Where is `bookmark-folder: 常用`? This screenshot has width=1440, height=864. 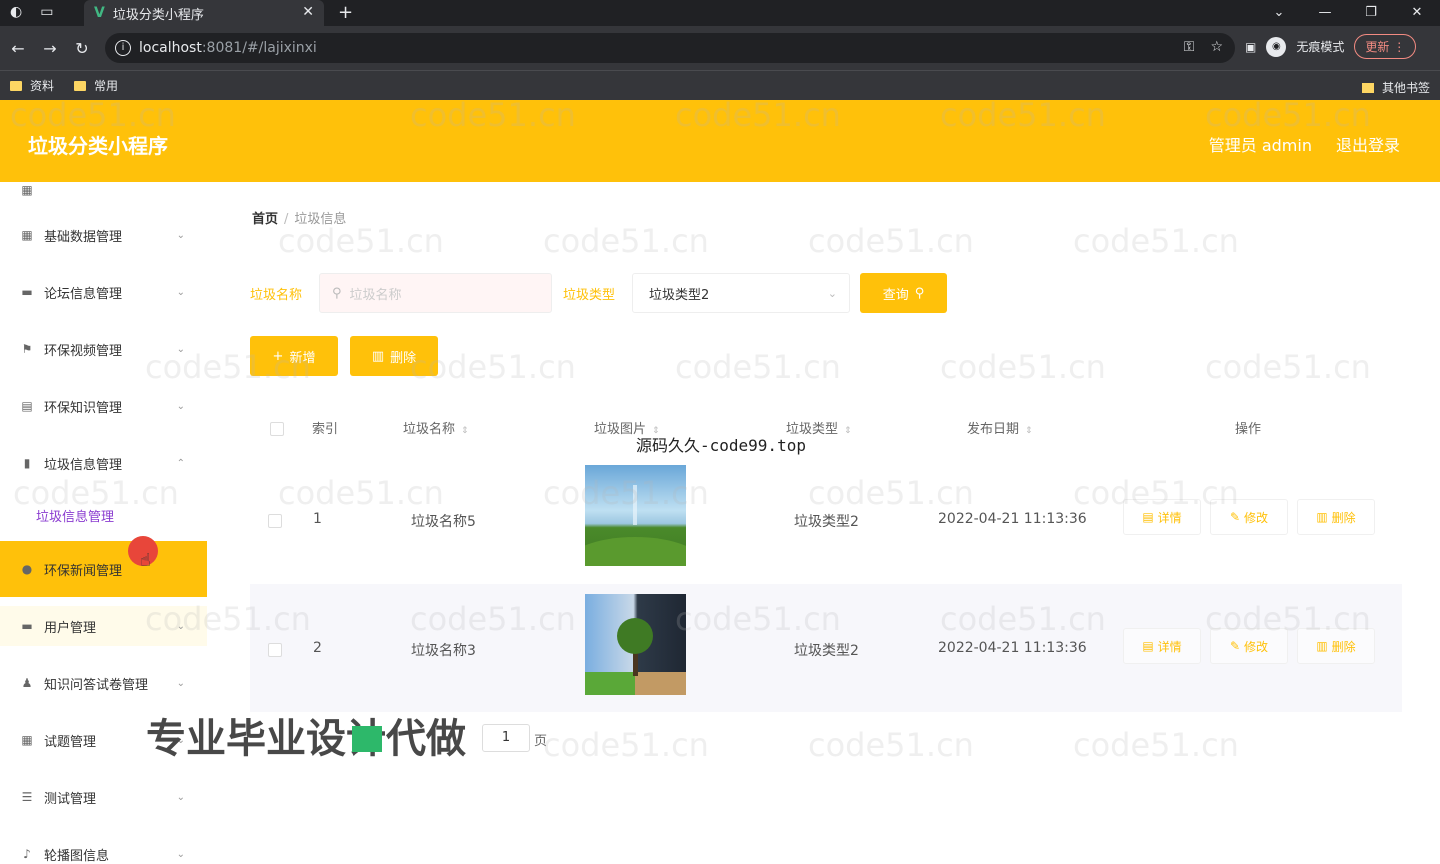 bookmark-folder: 常用 is located at coordinates (96, 85).